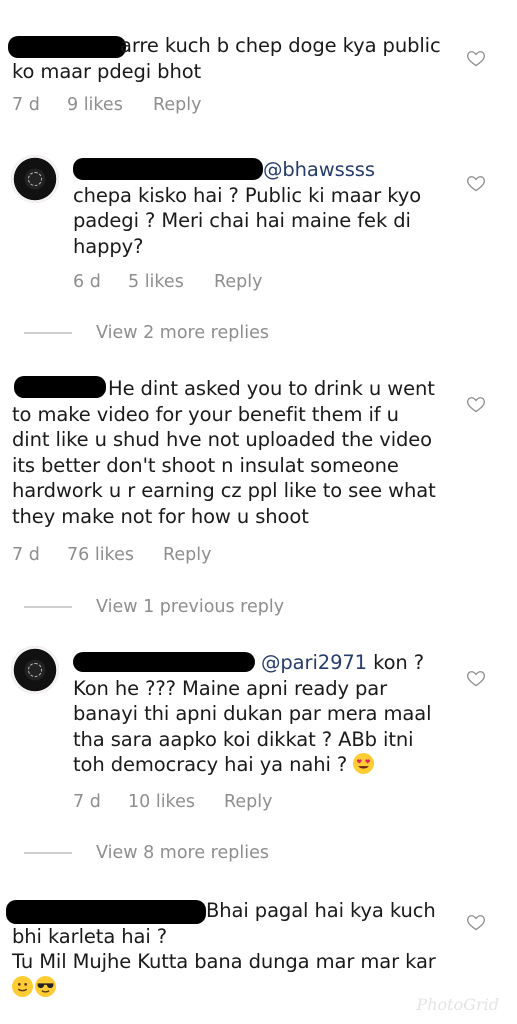 The height and width of the screenshot is (1024, 517). I want to click on comment-meta: 6 d 5 likes Reply, so click(167, 282).